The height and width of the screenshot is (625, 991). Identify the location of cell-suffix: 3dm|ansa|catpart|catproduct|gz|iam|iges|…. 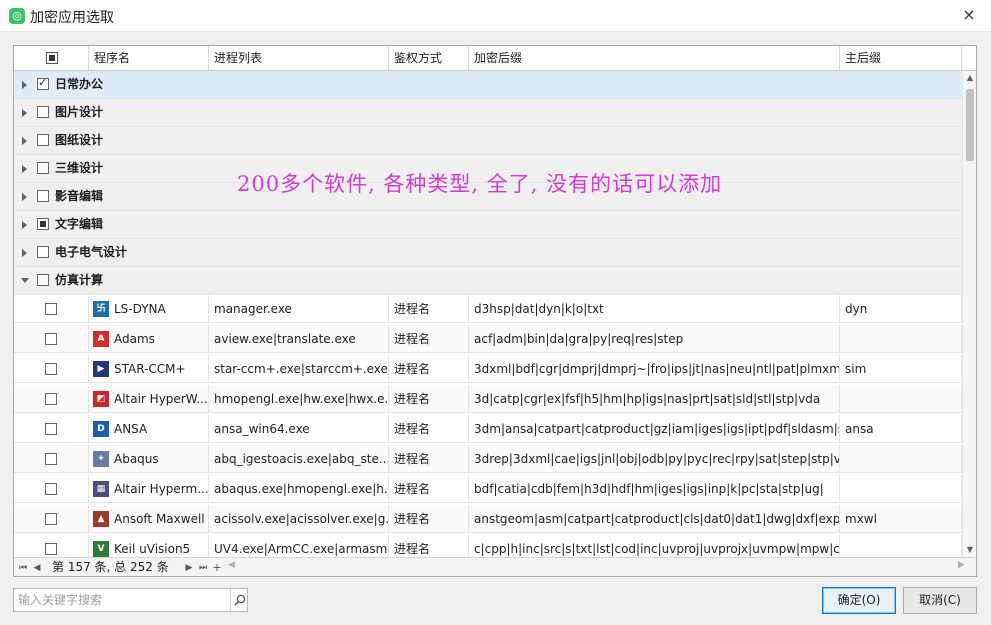
(654, 429).